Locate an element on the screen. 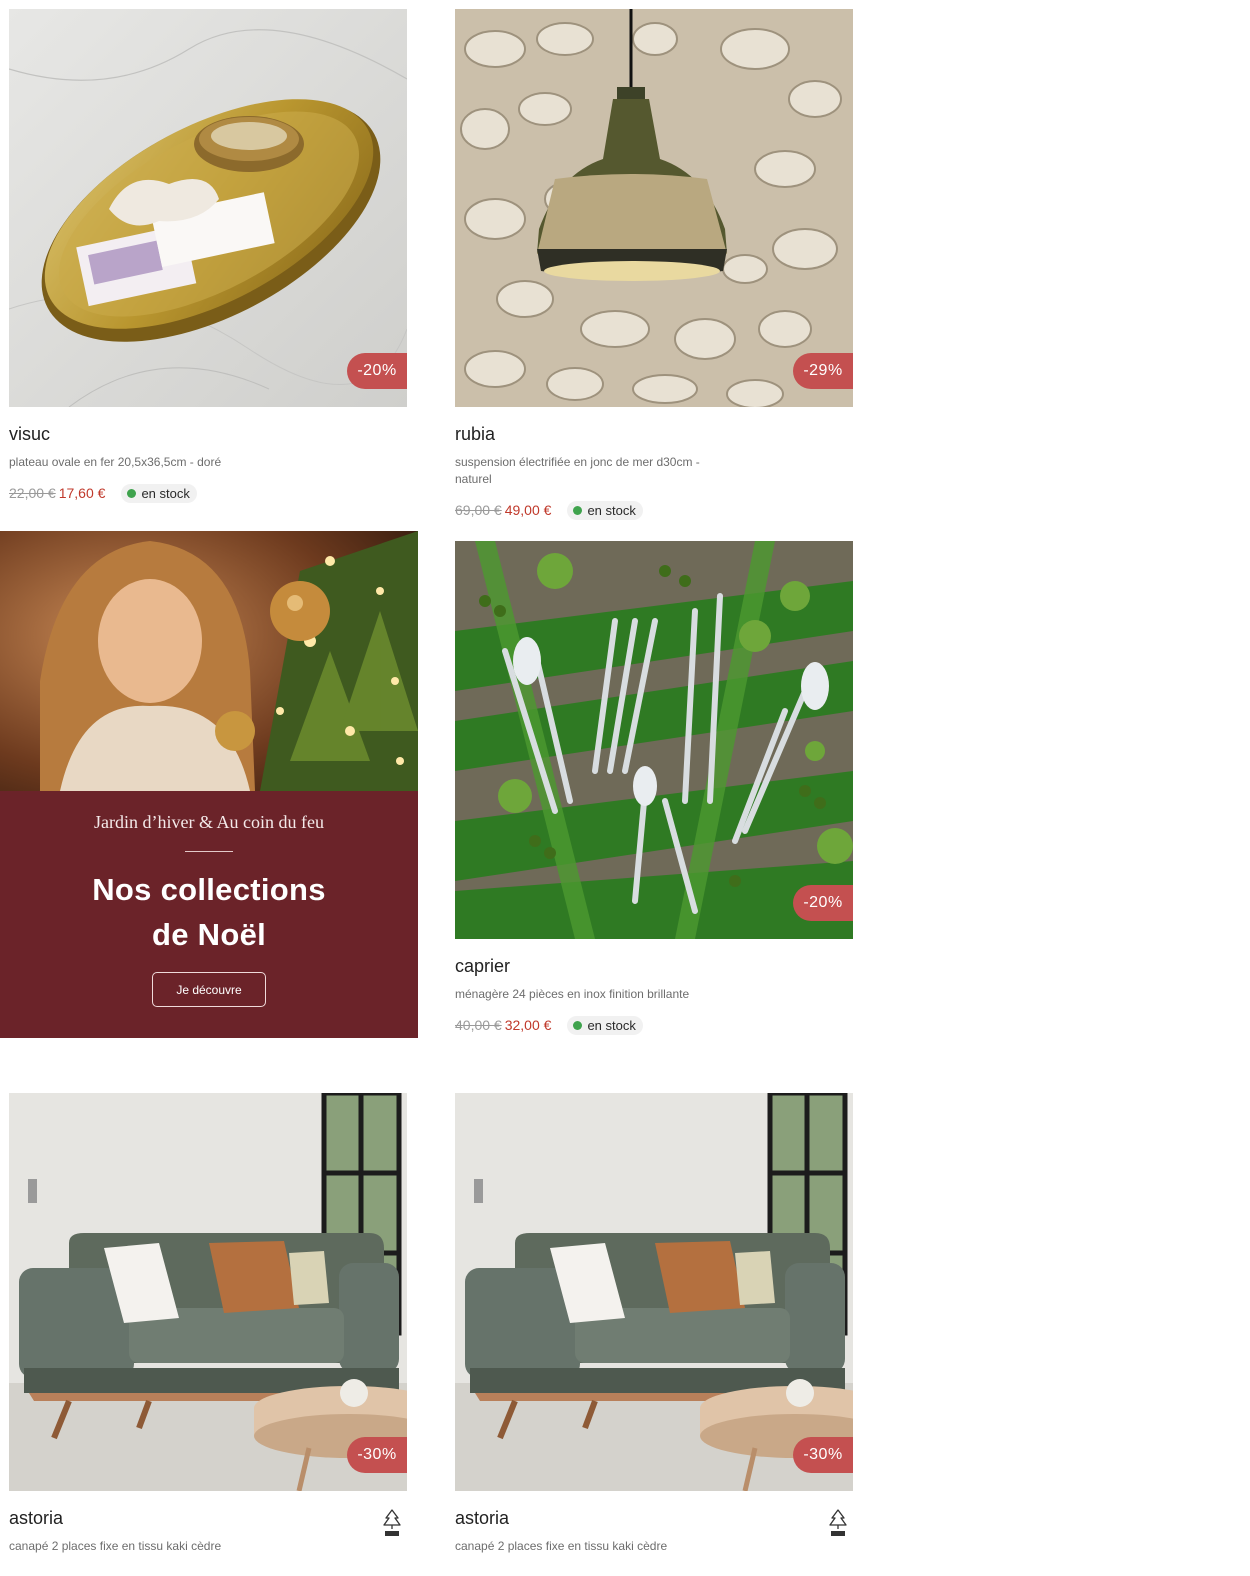 The height and width of the screenshot is (1576, 1250). promo-title: Nos collections de Noël is located at coordinates (209, 912).